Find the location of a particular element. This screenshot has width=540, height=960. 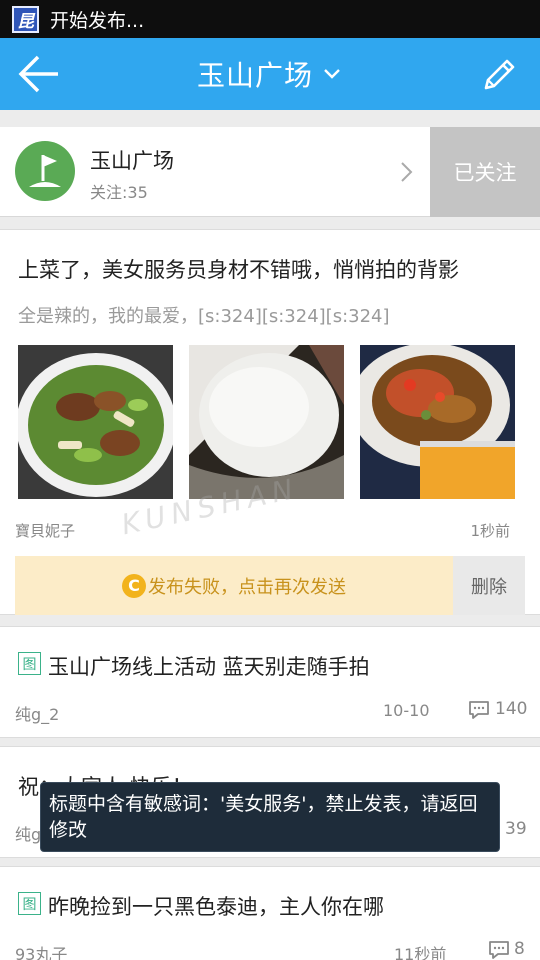

post-excerpt: 全是辣的，我的最爱，[s:324][s:324][s:324] is located at coordinates (204, 316).